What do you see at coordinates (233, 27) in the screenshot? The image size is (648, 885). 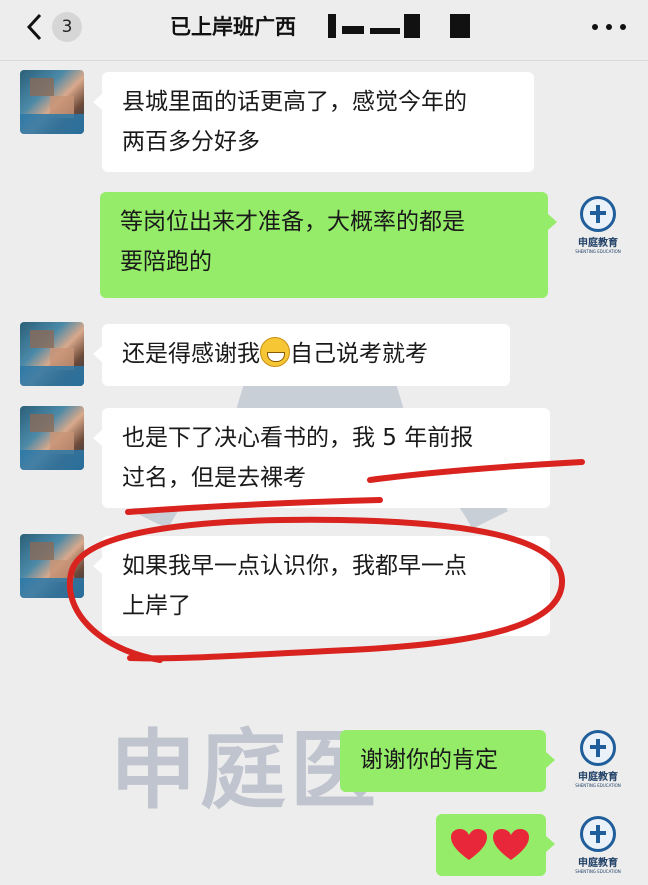 I see `chat-title: 已上岸班广西` at bounding box center [233, 27].